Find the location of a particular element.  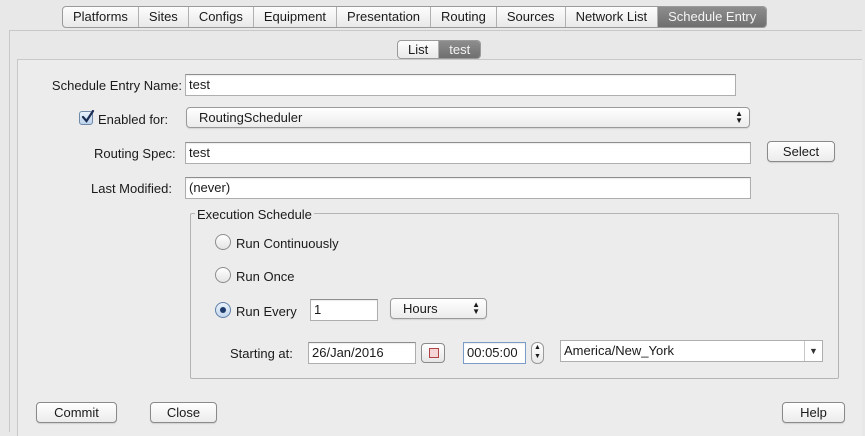

tab-presentation: Presentation is located at coordinates (384, 17).